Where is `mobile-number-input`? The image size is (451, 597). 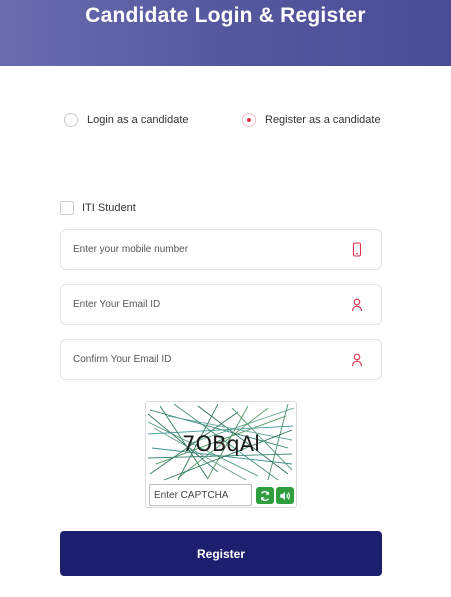 mobile-number-input is located at coordinates (221, 249).